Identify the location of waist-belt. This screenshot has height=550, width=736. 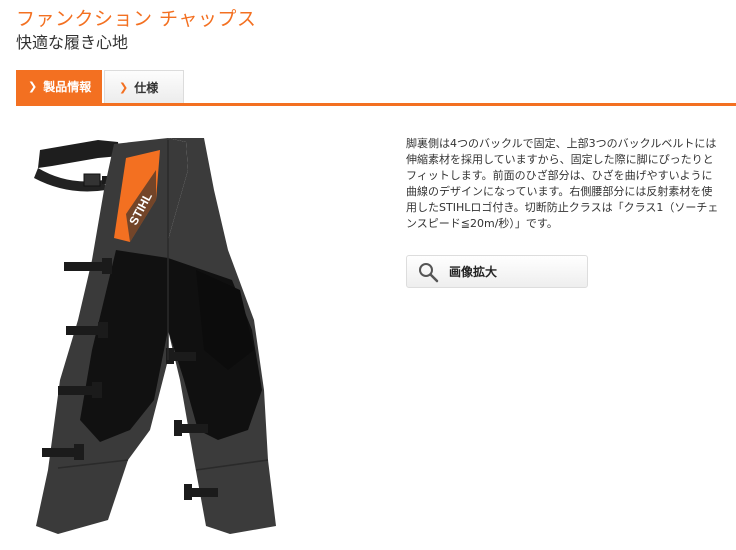
(79, 154).